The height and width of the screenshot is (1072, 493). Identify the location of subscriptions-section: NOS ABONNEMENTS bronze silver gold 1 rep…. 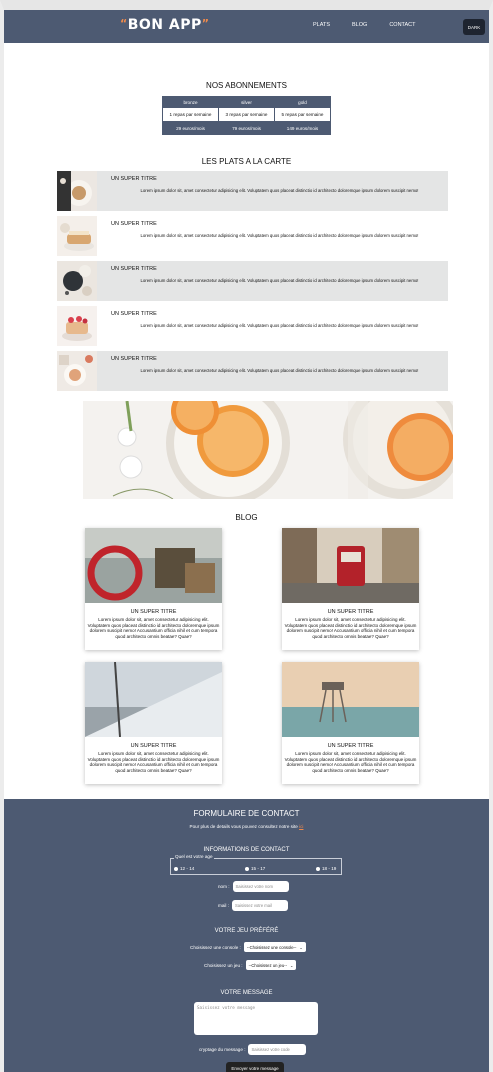
(246, 108).